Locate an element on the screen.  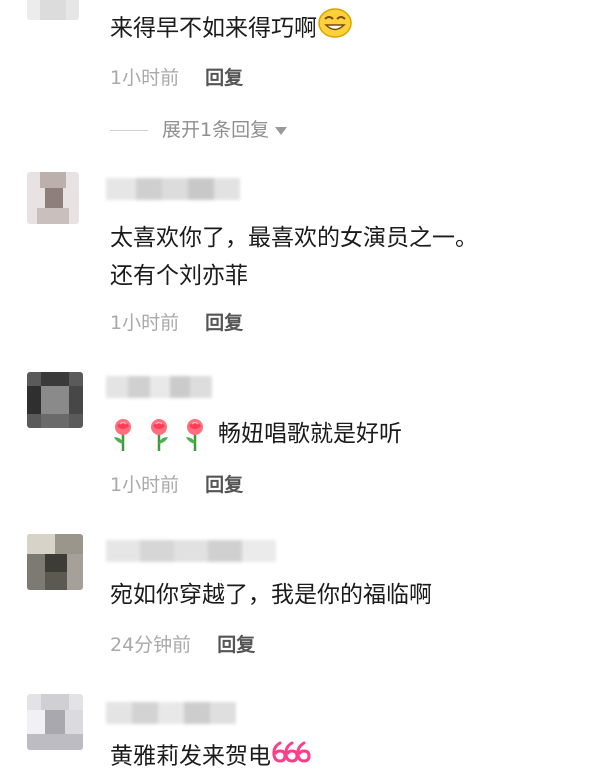
comment-body: 黄雅莉发来贺电 is located at coordinates (190, 756).